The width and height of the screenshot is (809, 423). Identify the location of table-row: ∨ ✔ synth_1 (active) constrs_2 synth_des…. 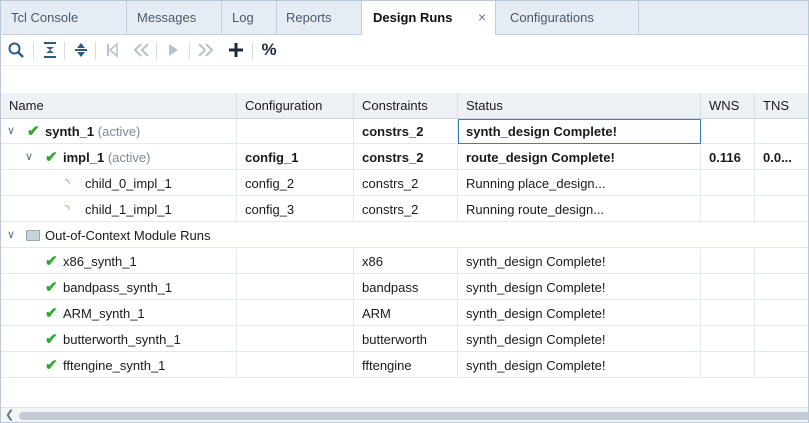
(404, 131).